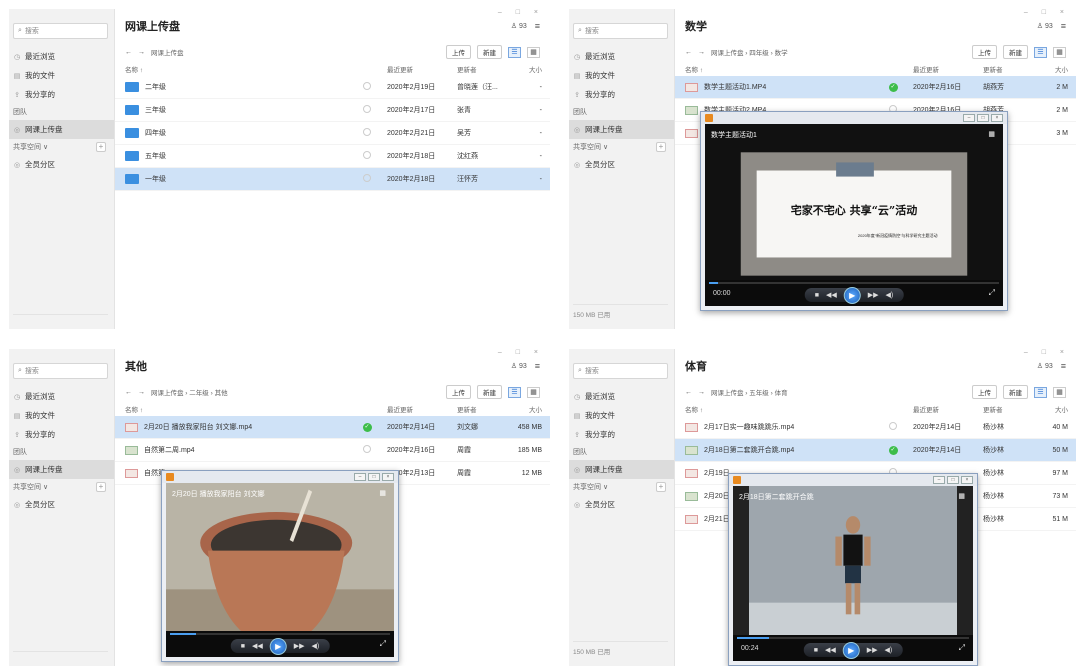 The height and width of the screenshot is (666, 1076). I want to click on breadcrumb-item: 五年级, so click(759, 393).